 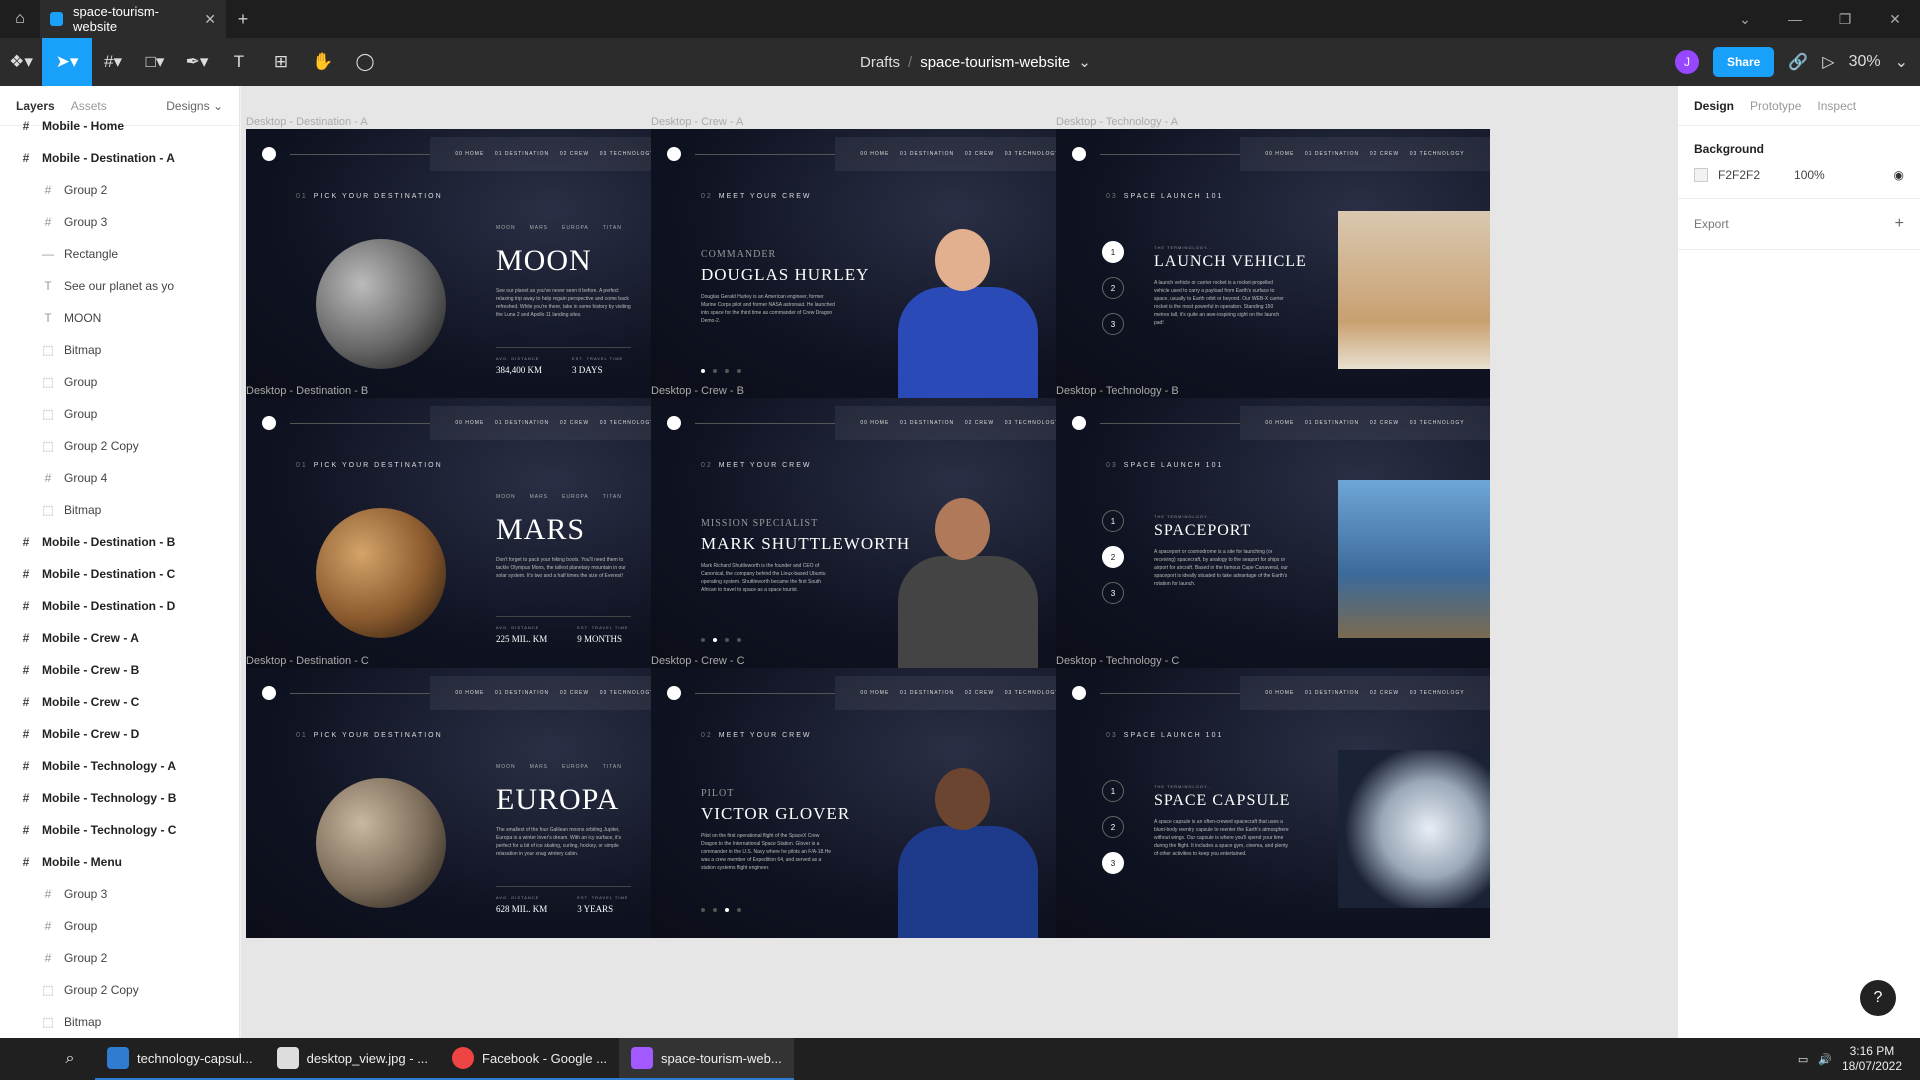 I want to click on layer-item: # Mobile - Technology - B, so click(x=119, y=798).